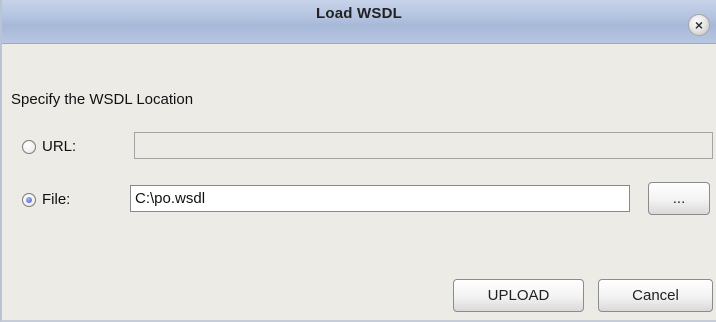 This screenshot has width=716, height=322. What do you see at coordinates (380, 198) in the screenshot?
I see `file-path-input` at bounding box center [380, 198].